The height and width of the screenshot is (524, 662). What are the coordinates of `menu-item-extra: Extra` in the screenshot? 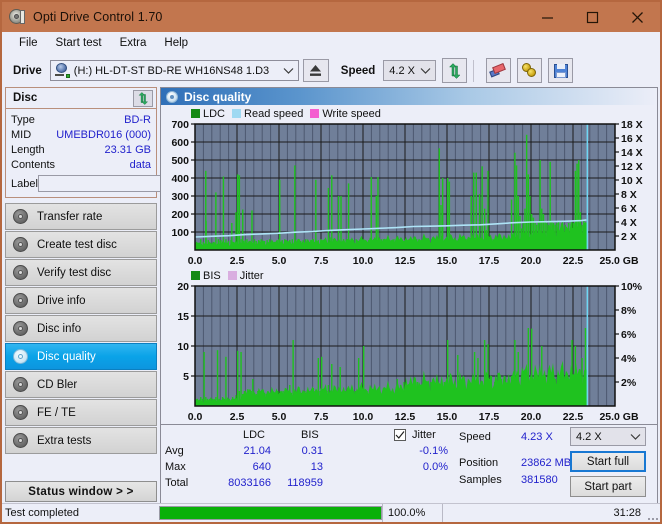 It's located at (133, 43).